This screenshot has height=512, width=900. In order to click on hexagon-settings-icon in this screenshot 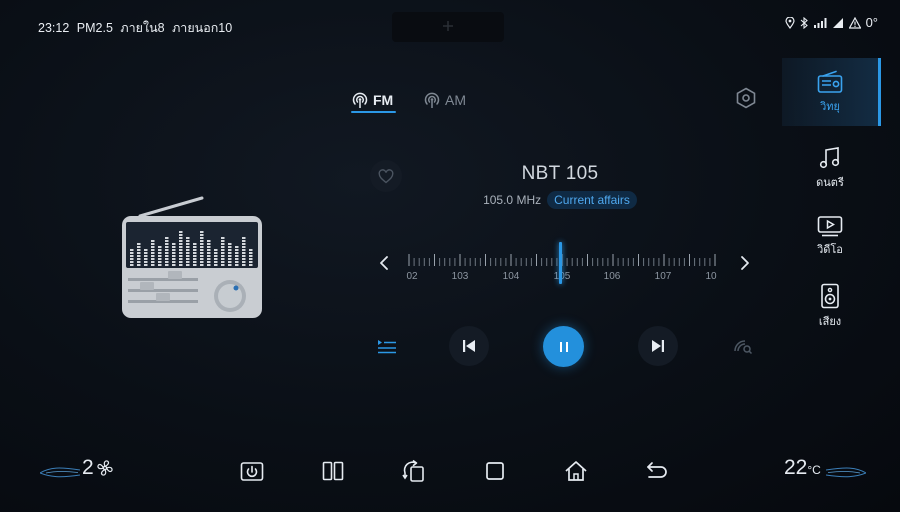, I will do `click(746, 98)`.